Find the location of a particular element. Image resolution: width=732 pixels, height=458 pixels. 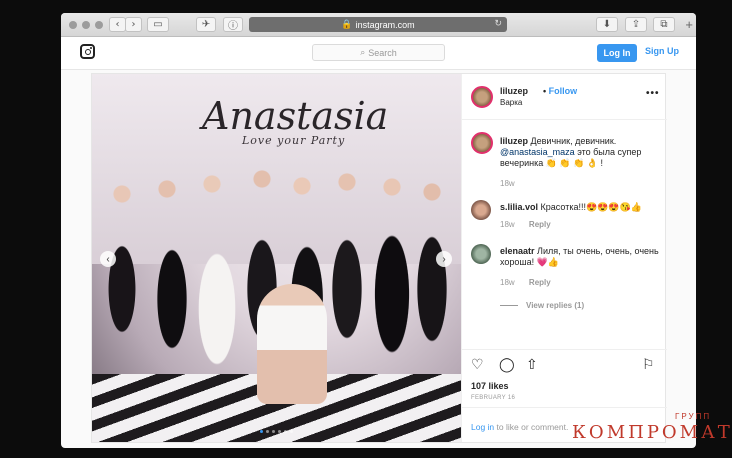

watermark-small: ГРУПП is located at coordinates (693, 416).